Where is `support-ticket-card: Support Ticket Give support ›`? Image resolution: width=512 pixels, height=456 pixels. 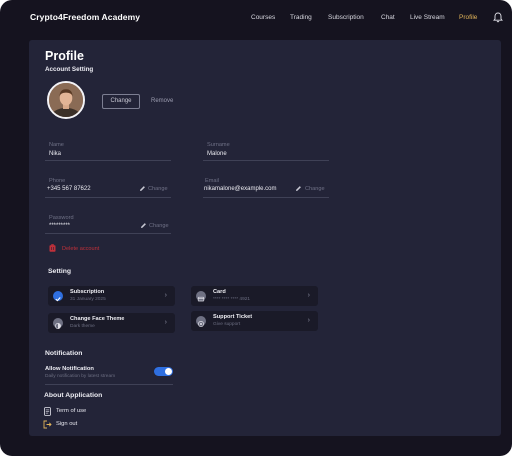
support-ticket-card: Support Ticket Give support › is located at coordinates (254, 321).